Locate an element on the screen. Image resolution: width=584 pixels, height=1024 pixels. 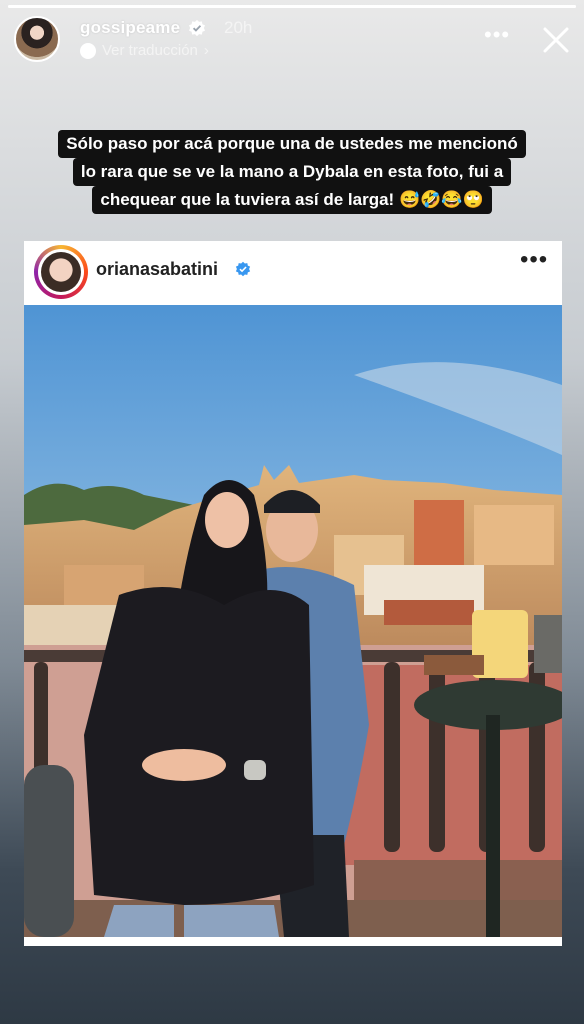
story-progress-bar is located at coordinates (292, 6).